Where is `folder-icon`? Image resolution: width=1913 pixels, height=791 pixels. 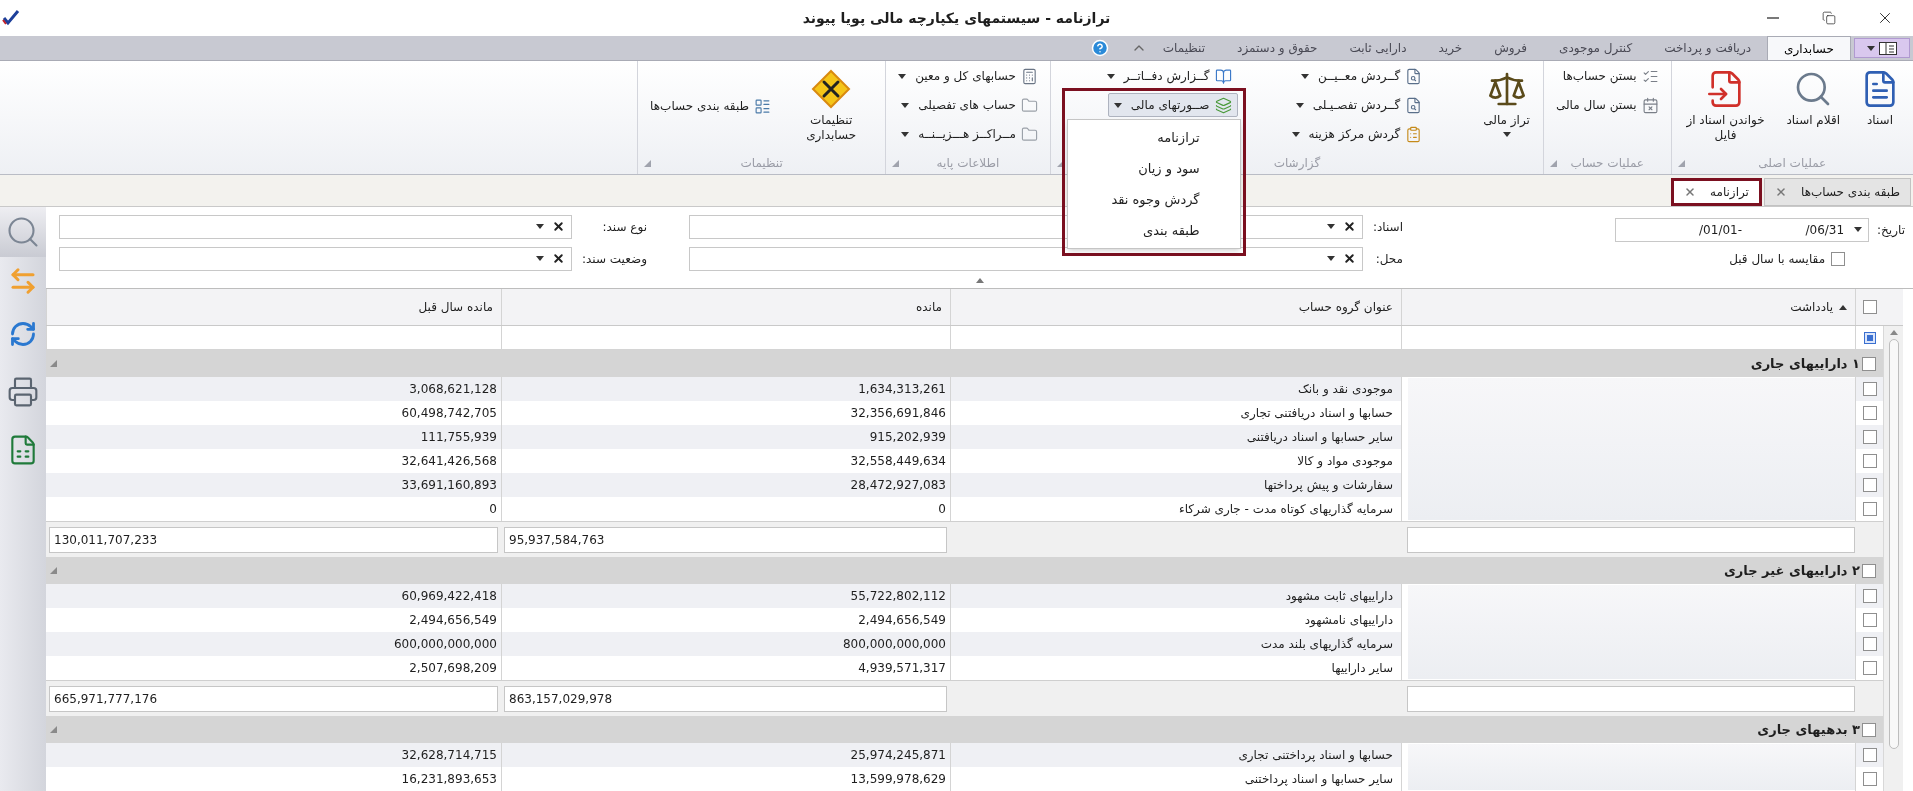 folder-icon is located at coordinates (1029, 134).